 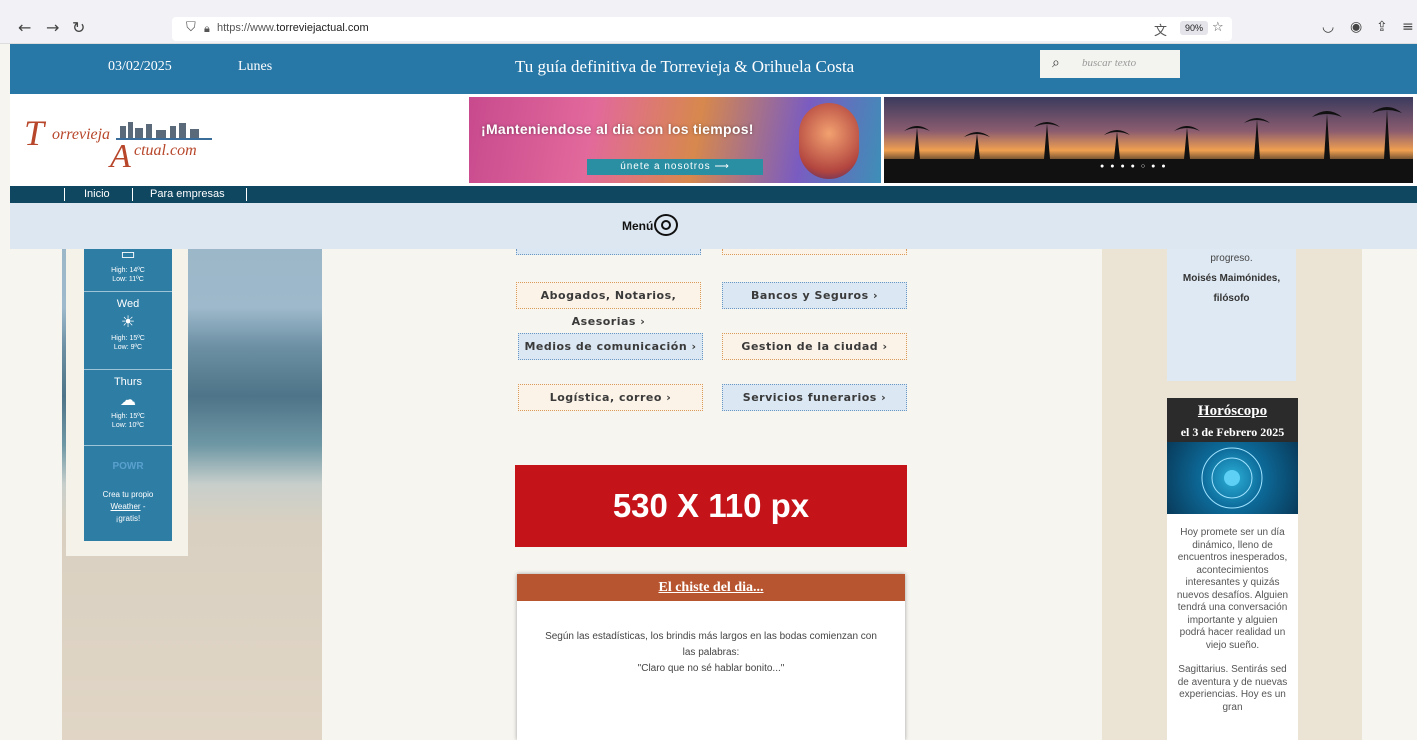 I want to click on current-date: 03/02/2025, so click(x=140, y=66).